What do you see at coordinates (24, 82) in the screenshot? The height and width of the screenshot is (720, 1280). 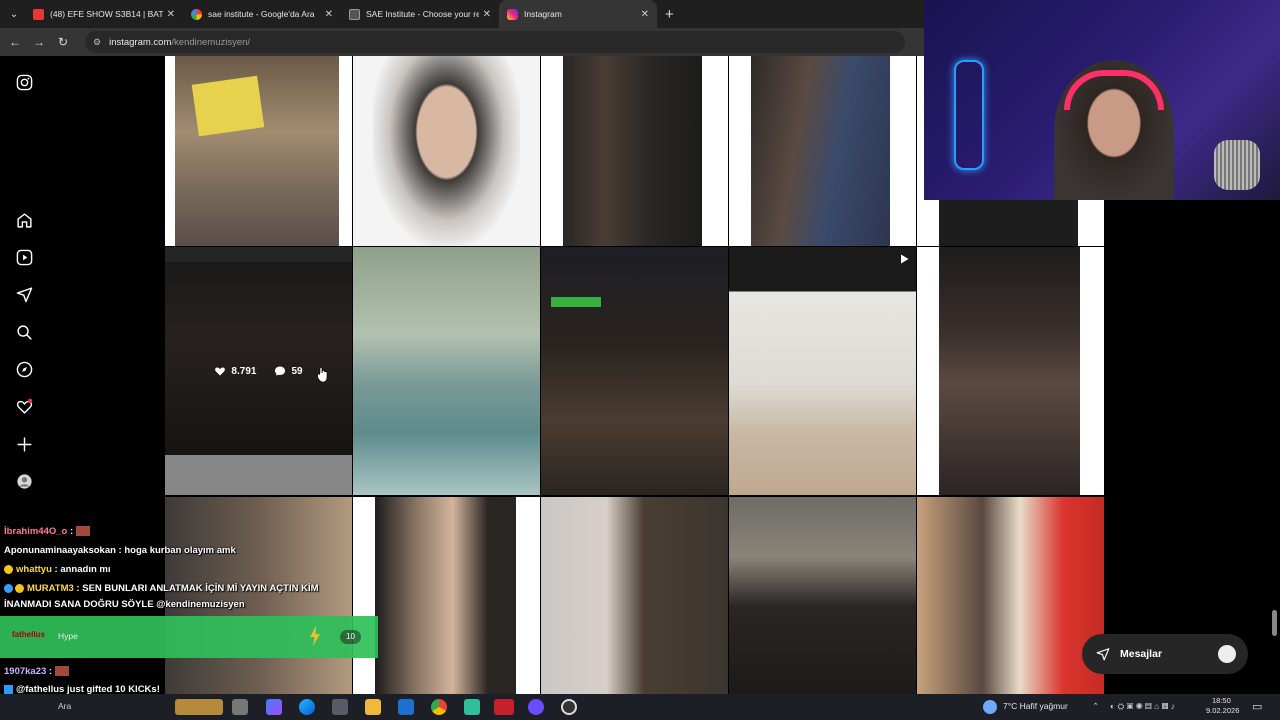 I see `instagram-logo-icon` at bounding box center [24, 82].